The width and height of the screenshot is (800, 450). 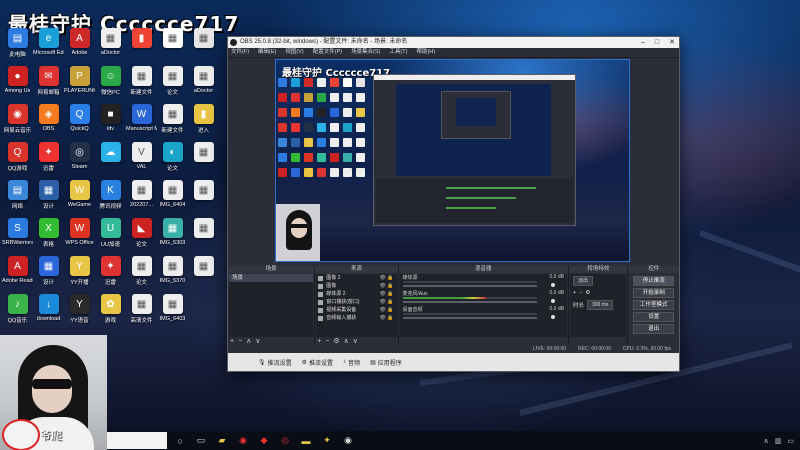 What do you see at coordinates (294, 52) in the screenshot?
I see `menu-item: 视图(V)` at bounding box center [294, 52].